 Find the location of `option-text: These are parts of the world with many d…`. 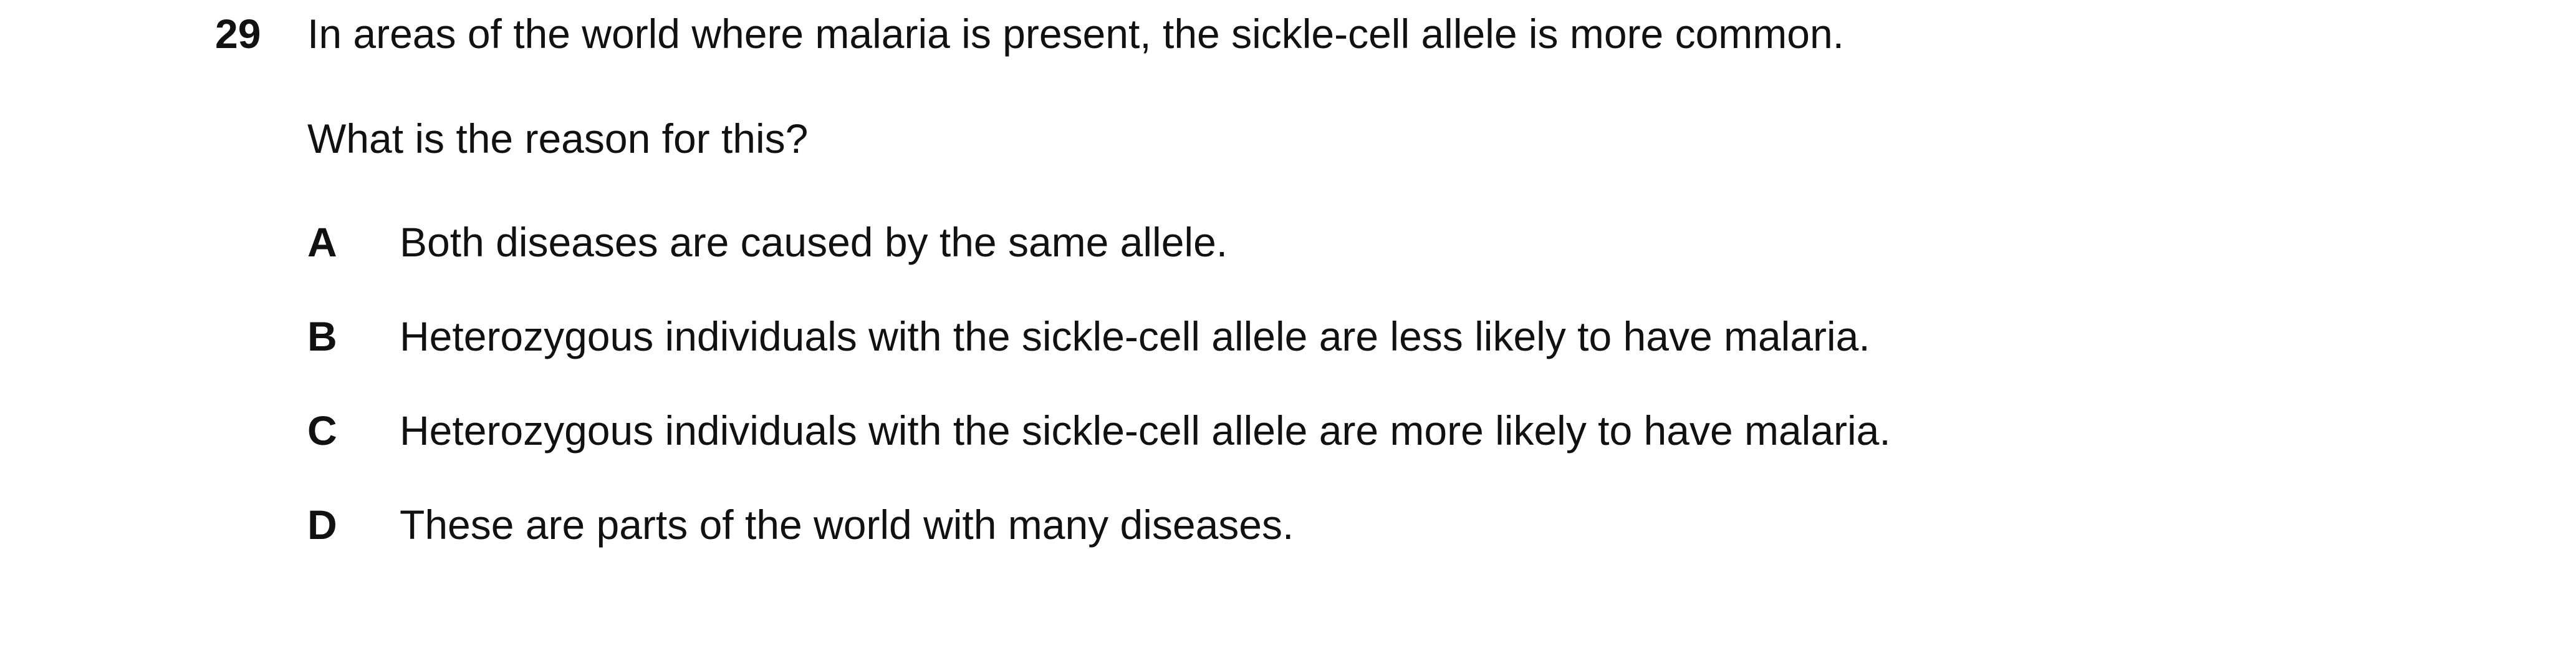

option-text: These are parts of the world with many d… is located at coordinates (847, 525).